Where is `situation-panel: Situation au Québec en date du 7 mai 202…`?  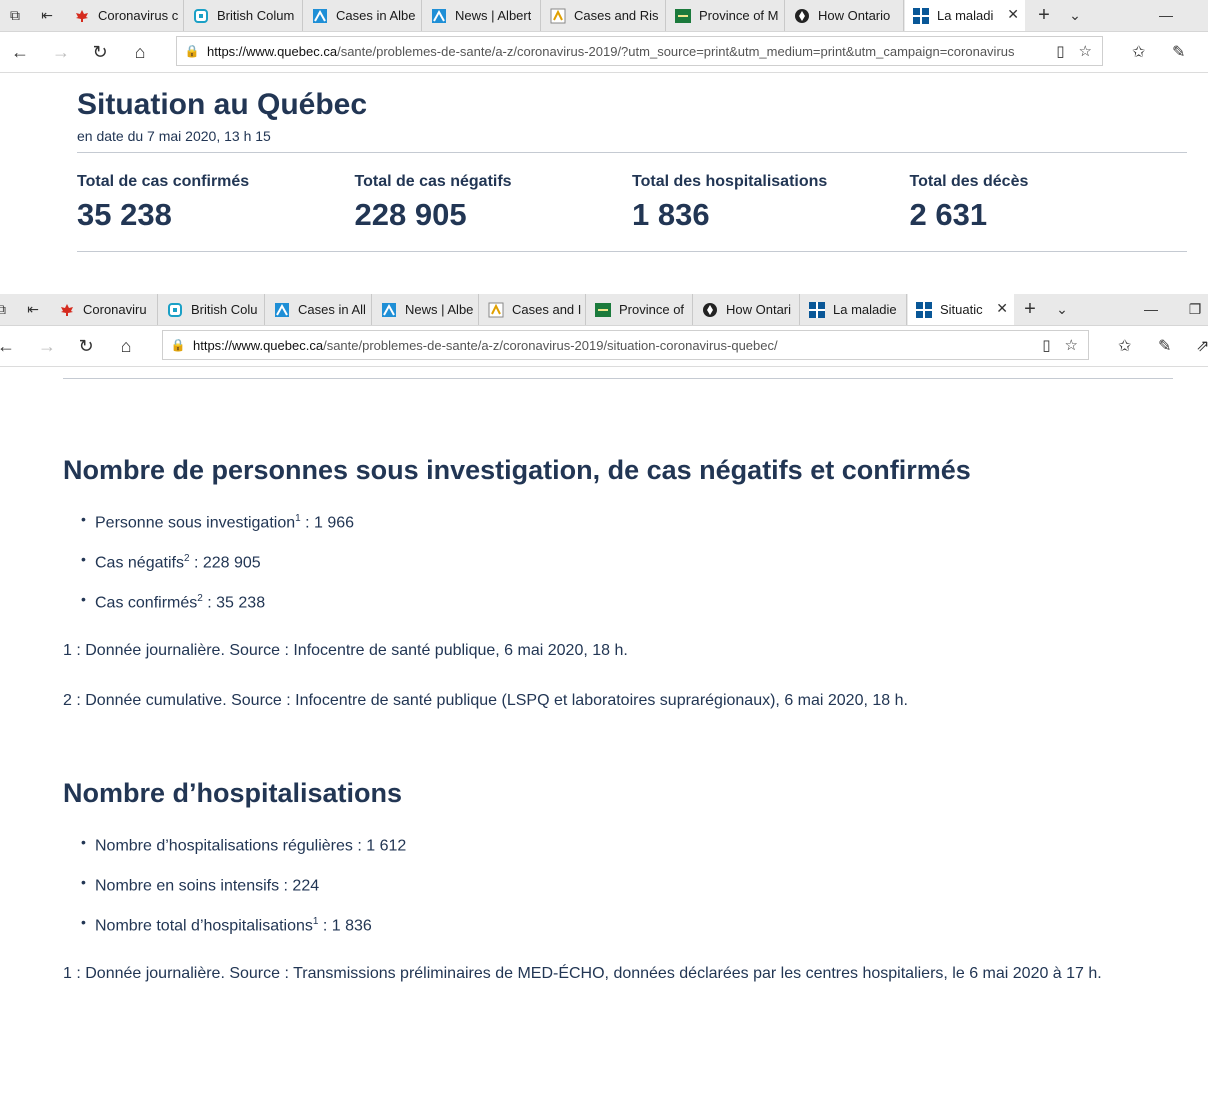
situation-panel: Situation au Québec en date du 7 mai 202… is located at coordinates (632, 170).